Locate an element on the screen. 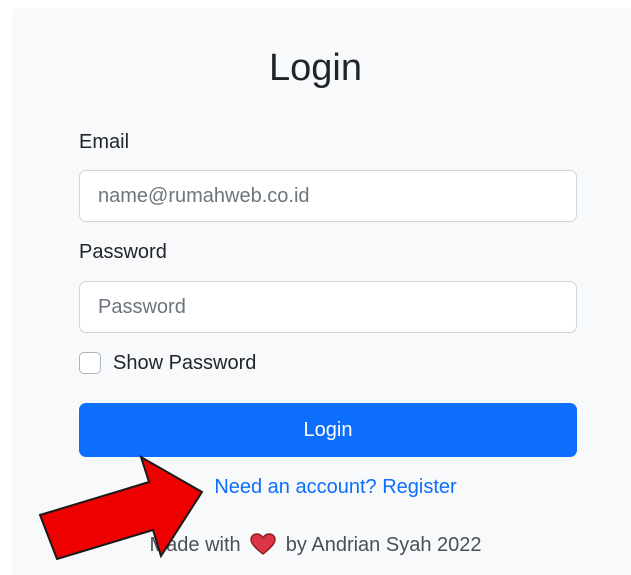  footer-text-after: by Andrian Syah 2022 is located at coordinates (383, 545).